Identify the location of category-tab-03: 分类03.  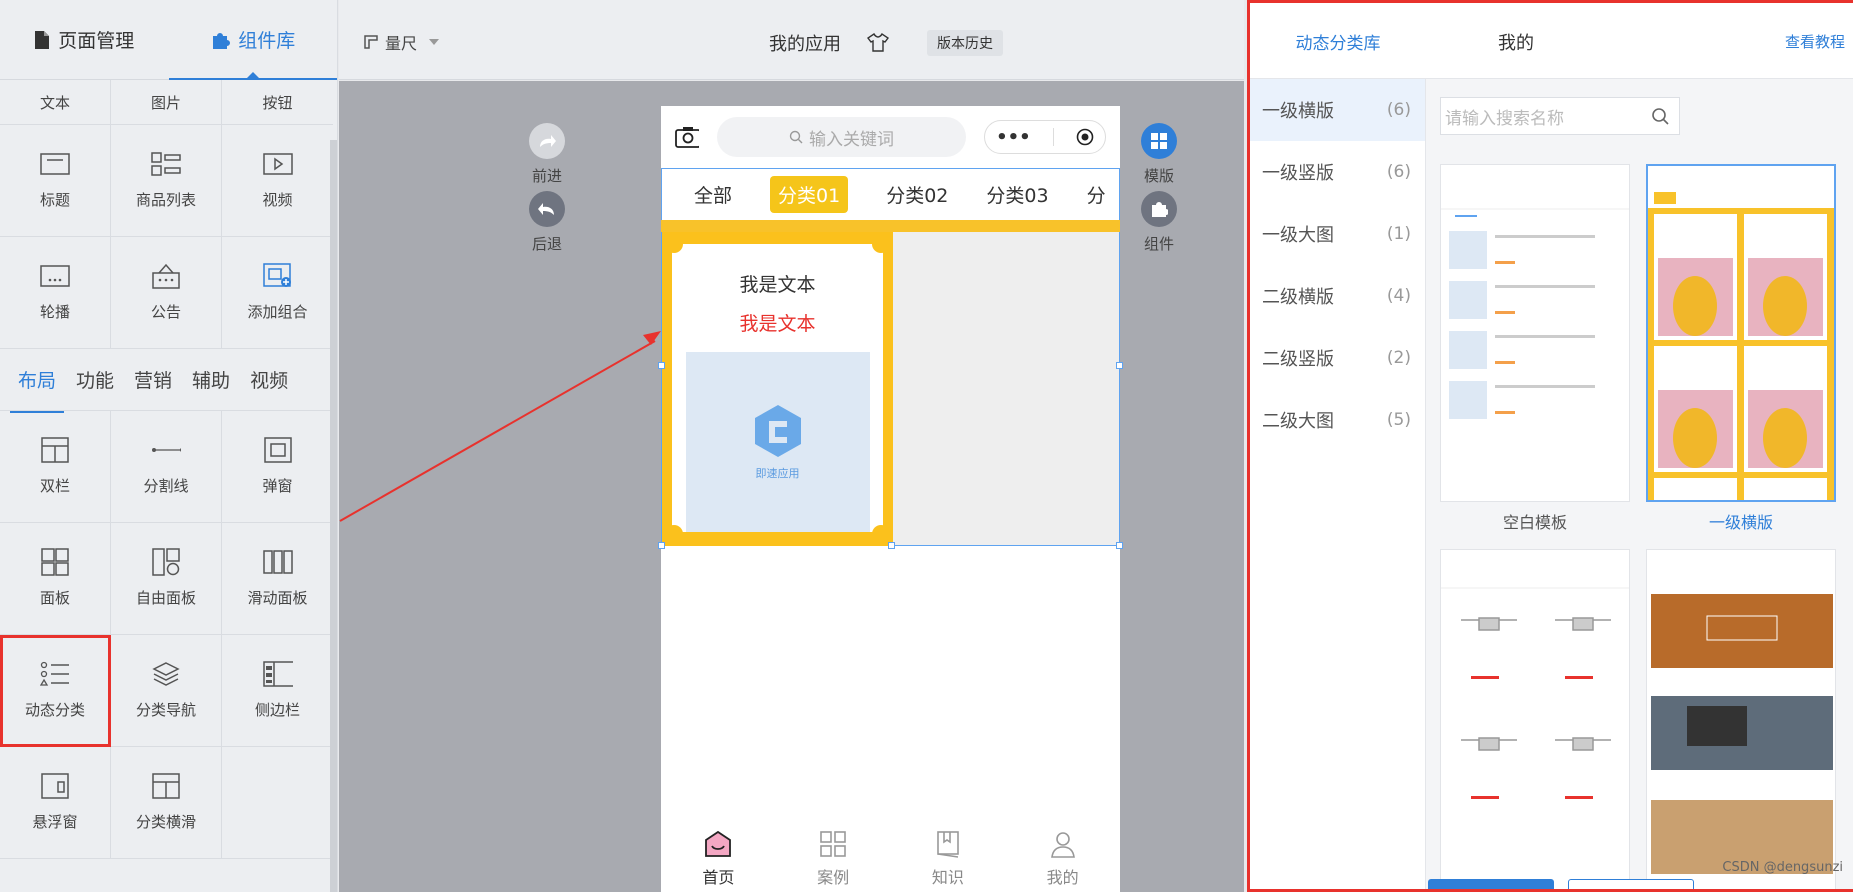
(1017, 194).